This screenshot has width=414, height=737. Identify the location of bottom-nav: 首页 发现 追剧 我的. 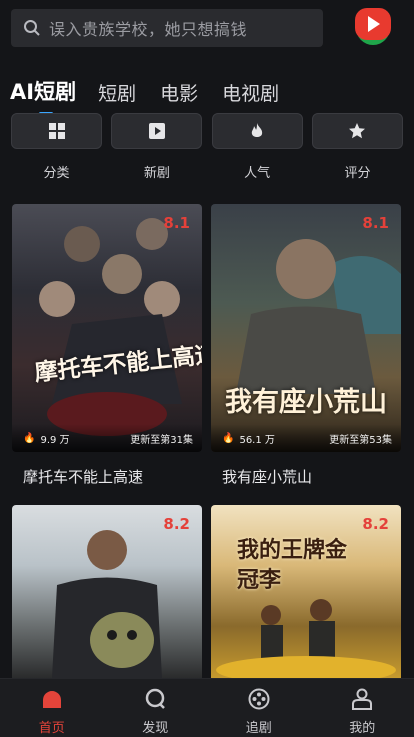
(207, 707).